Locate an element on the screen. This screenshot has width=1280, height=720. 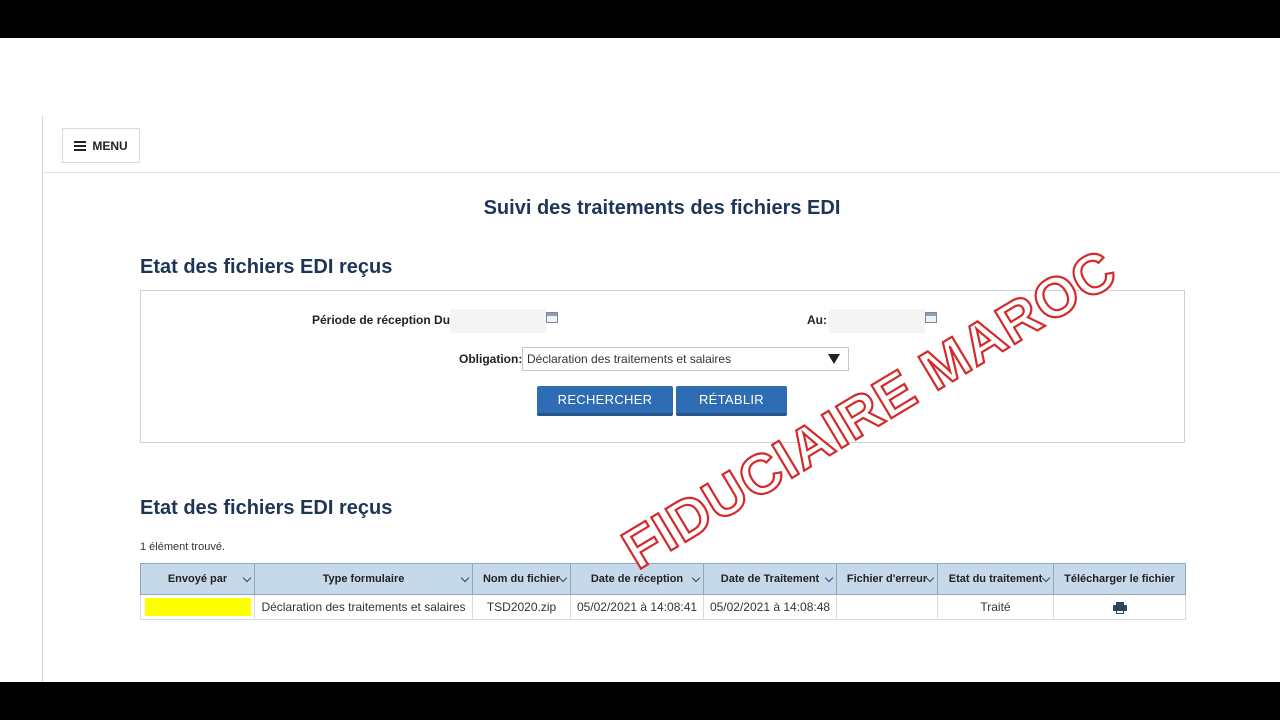
top-letterbox-bar is located at coordinates (640, 19).